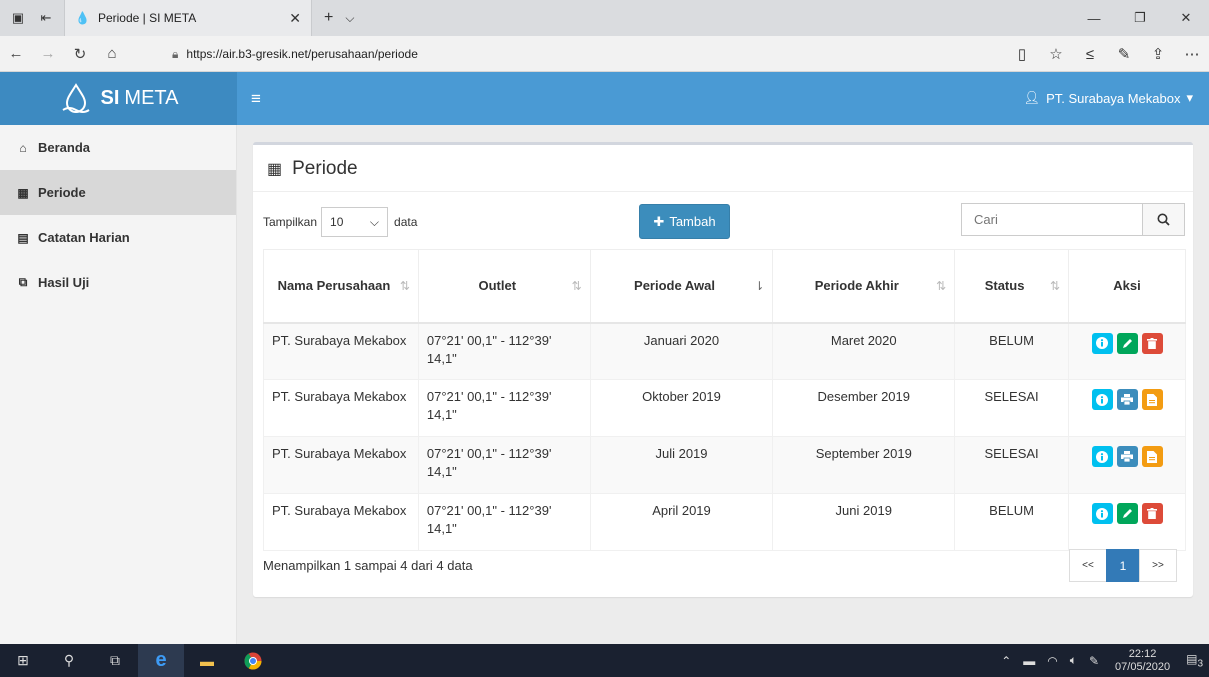 Image resolution: width=1209 pixels, height=677 pixels. I want to click on browser-tab: 💧 Periode | SI META ✕, so click(188, 18).